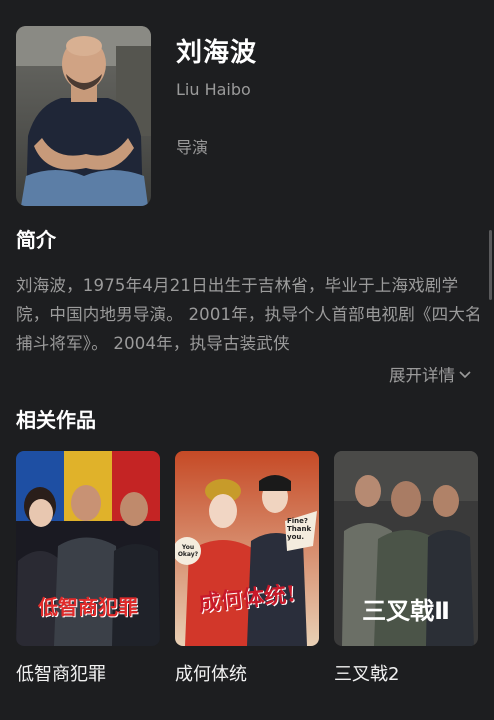 The image size is (494, 720). Describe the element at coordinates (192, 147) in the screenshot. I see `person-role: 导演` at that location.